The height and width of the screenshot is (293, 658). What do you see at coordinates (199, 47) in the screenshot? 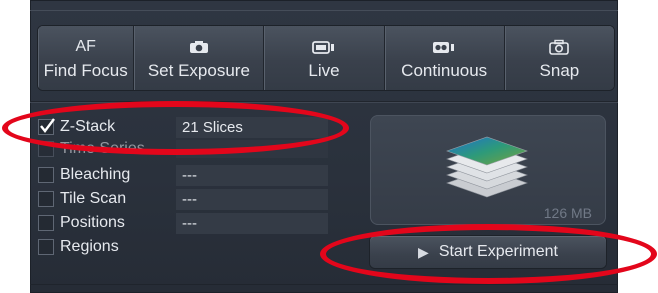
I see `camera-icon` at bounding box center [199, 47].